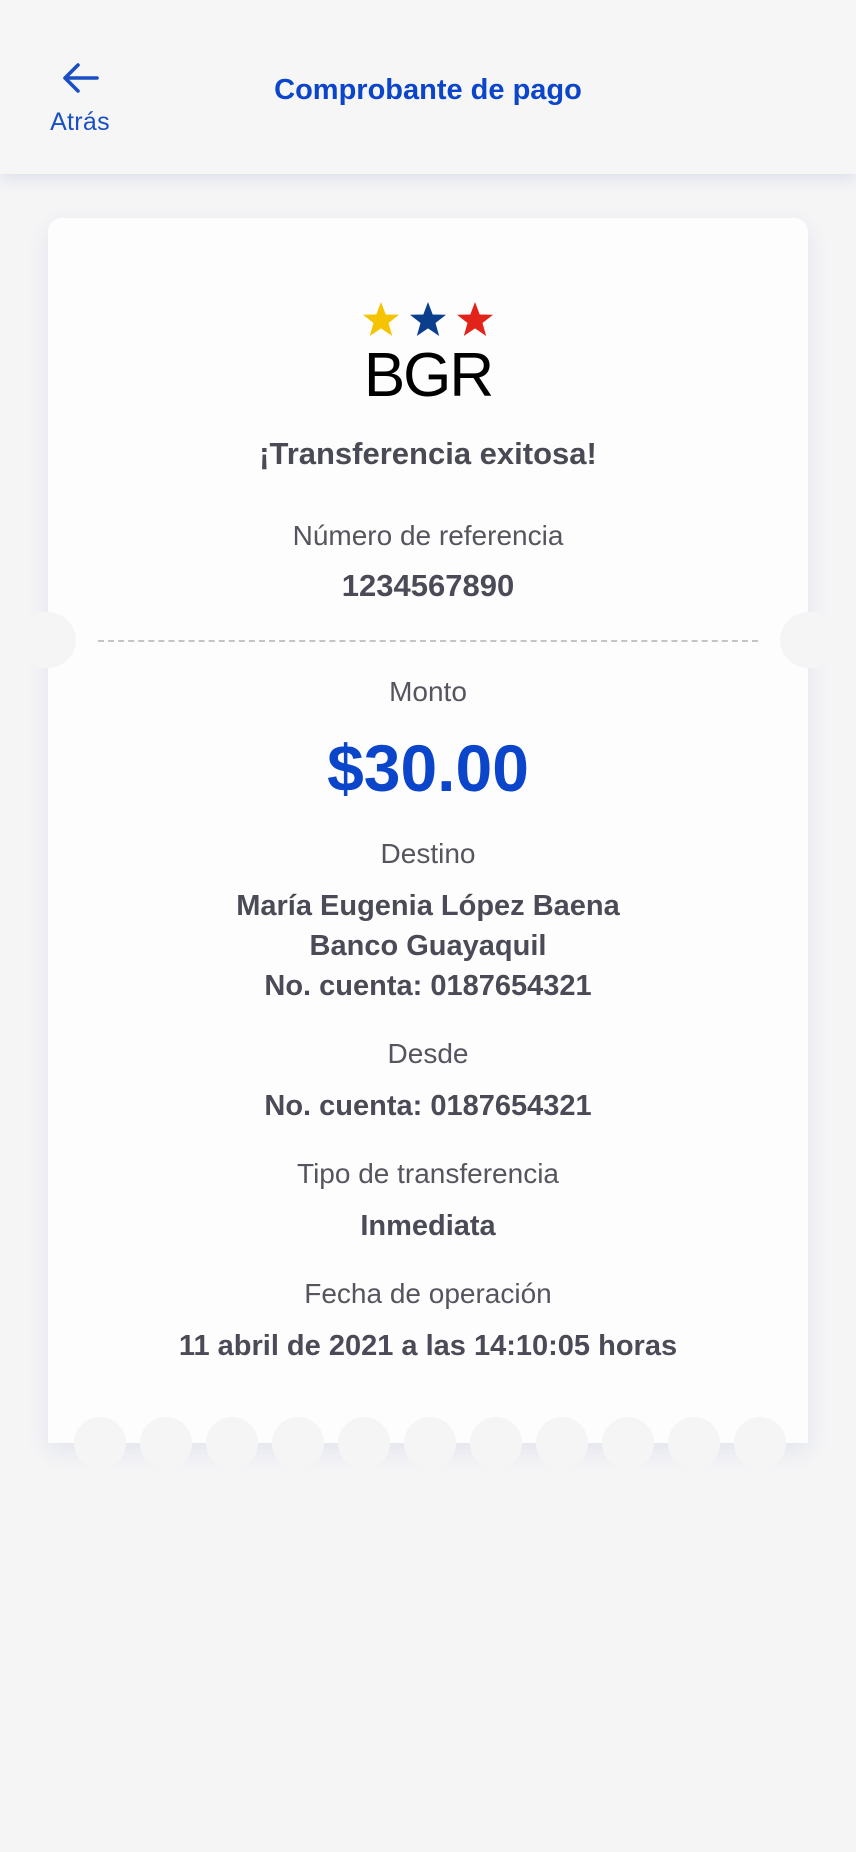 The width and height of the screenshot is (856, 1852). What do you see at coordinates (428, 691) in the screenshot?
I see `amount-label: Monto` at bounding box center [428, 691].